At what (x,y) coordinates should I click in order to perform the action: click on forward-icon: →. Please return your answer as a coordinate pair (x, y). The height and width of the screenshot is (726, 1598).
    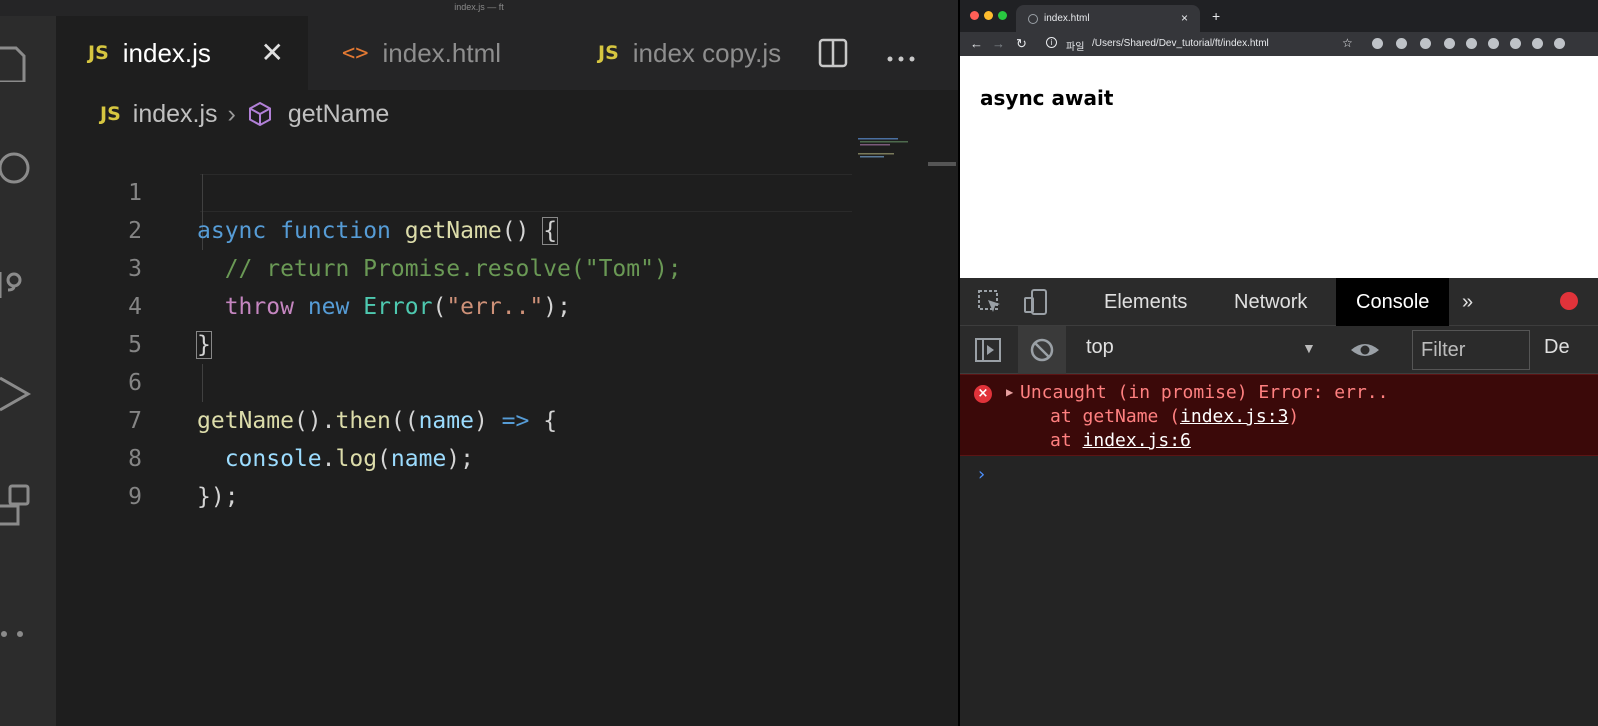
    Looking at the image, I should click on (998, 43).